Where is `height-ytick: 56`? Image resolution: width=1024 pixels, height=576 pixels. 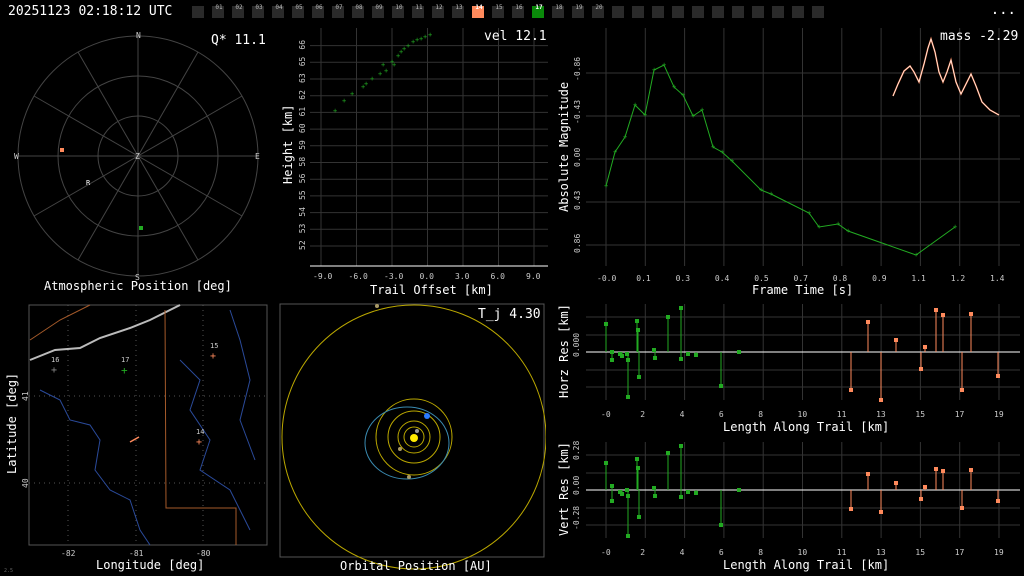
height-ytick: 56 is located at coordinates (302, 178).